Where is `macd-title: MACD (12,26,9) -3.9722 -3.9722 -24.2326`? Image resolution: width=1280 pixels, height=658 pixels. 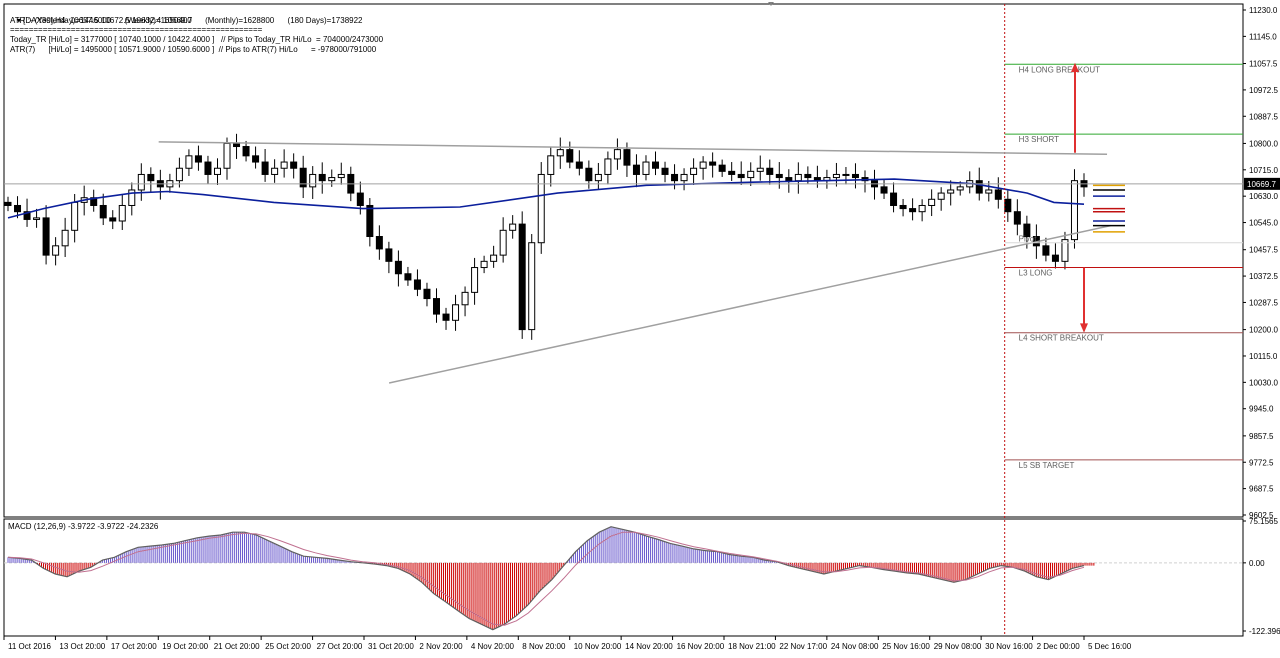 macd-title: MACD (12,26,9) -3.9722 -3.9722 -24.2326 is located at coordinates (83, 526).